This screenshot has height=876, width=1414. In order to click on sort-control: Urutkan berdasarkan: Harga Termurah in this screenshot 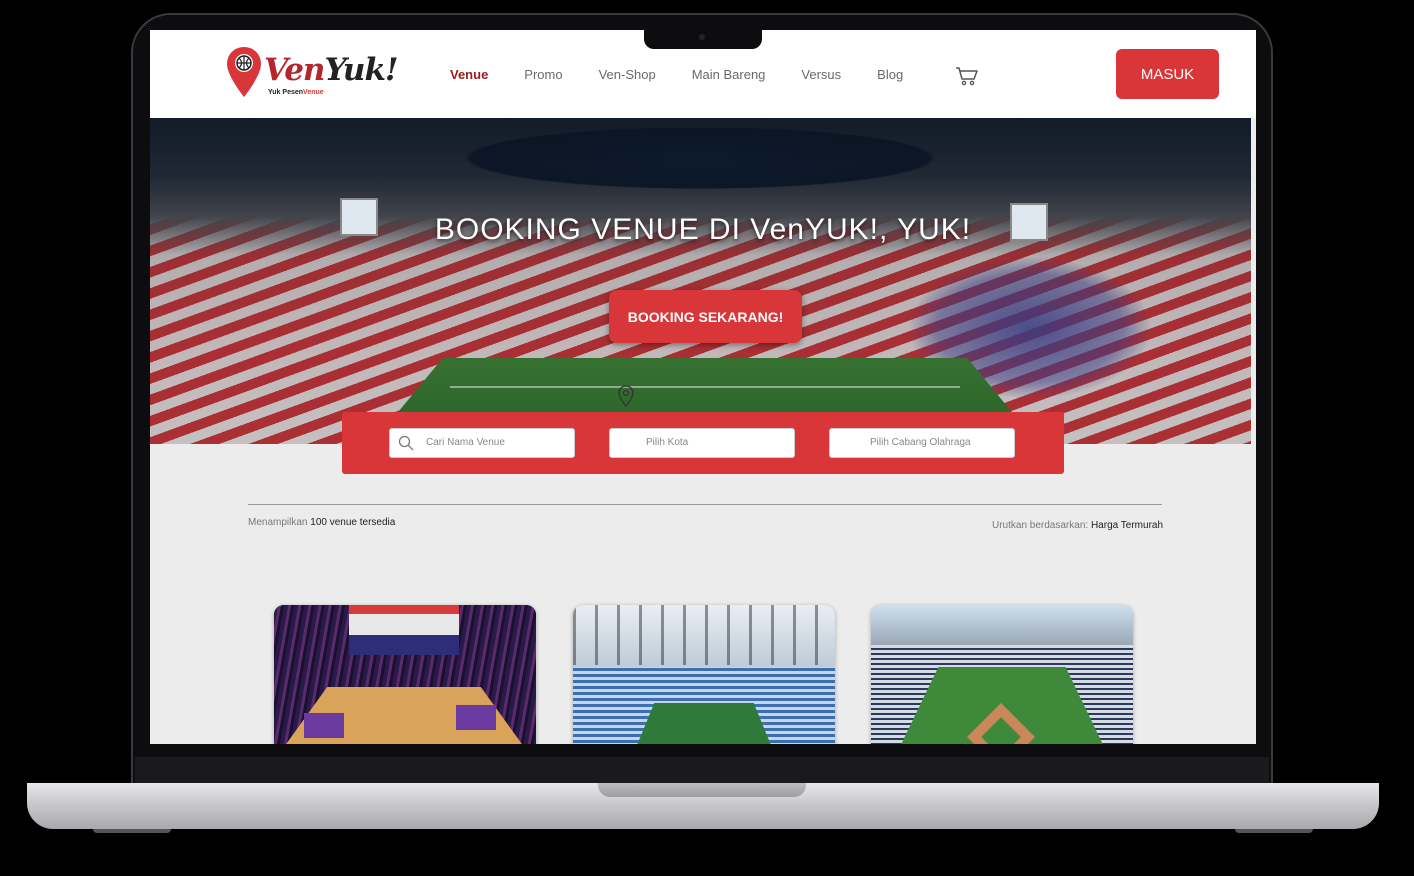, I will do `click(1077, 525)`.